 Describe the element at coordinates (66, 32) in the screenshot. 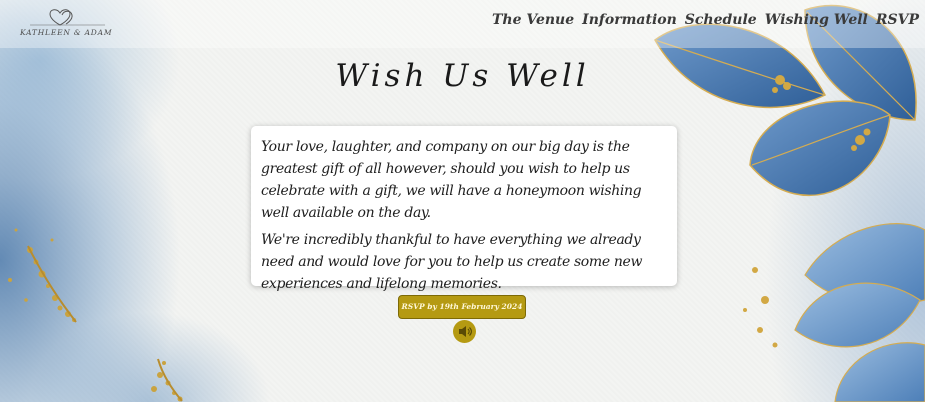

I see `logo-text: KATHLEEN & ADAM` at that location.